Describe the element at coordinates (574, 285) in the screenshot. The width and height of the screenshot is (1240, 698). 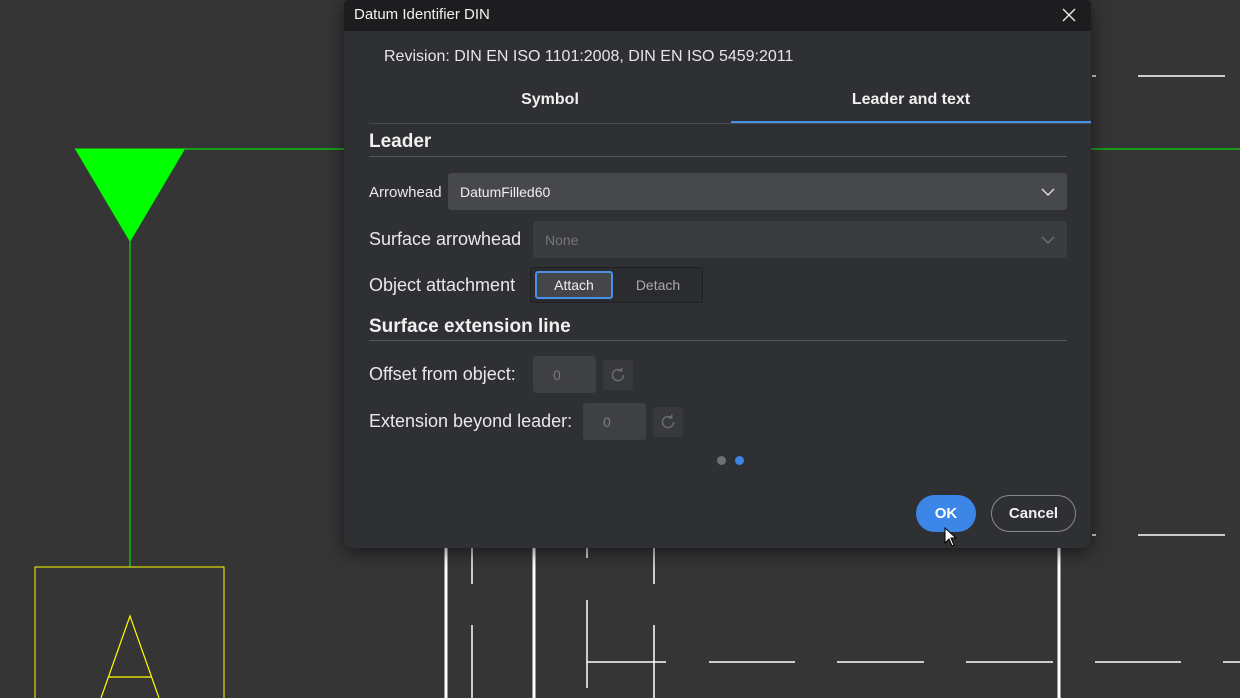
I see `attach-button: Attach` at that location.